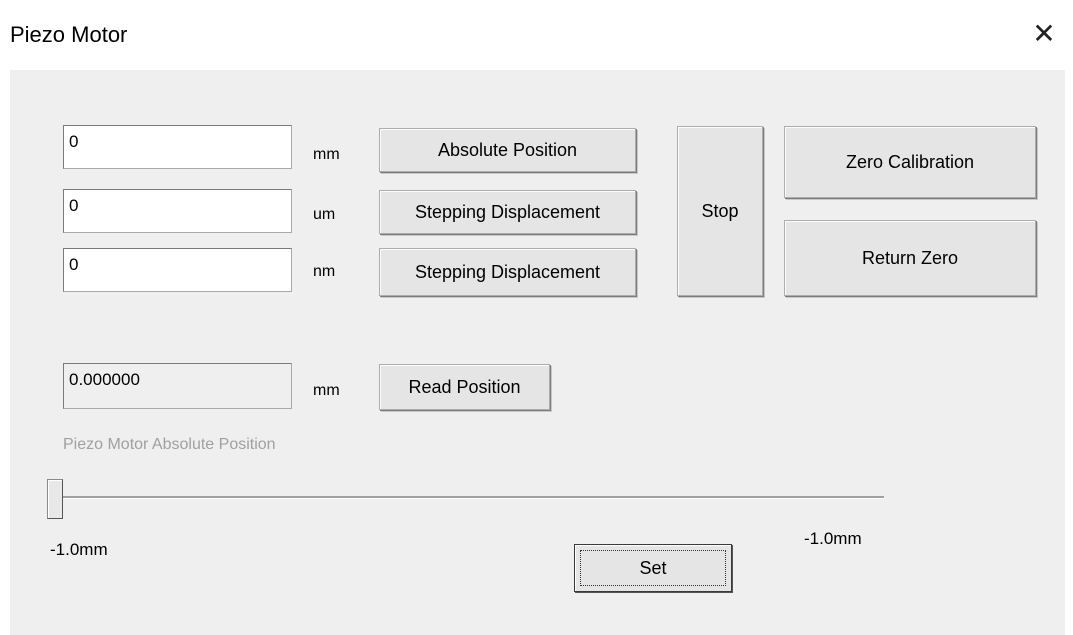 This screenshot has height=635, width=1073. I want to click on stepping-nm-input: 0, so click(177, 270).